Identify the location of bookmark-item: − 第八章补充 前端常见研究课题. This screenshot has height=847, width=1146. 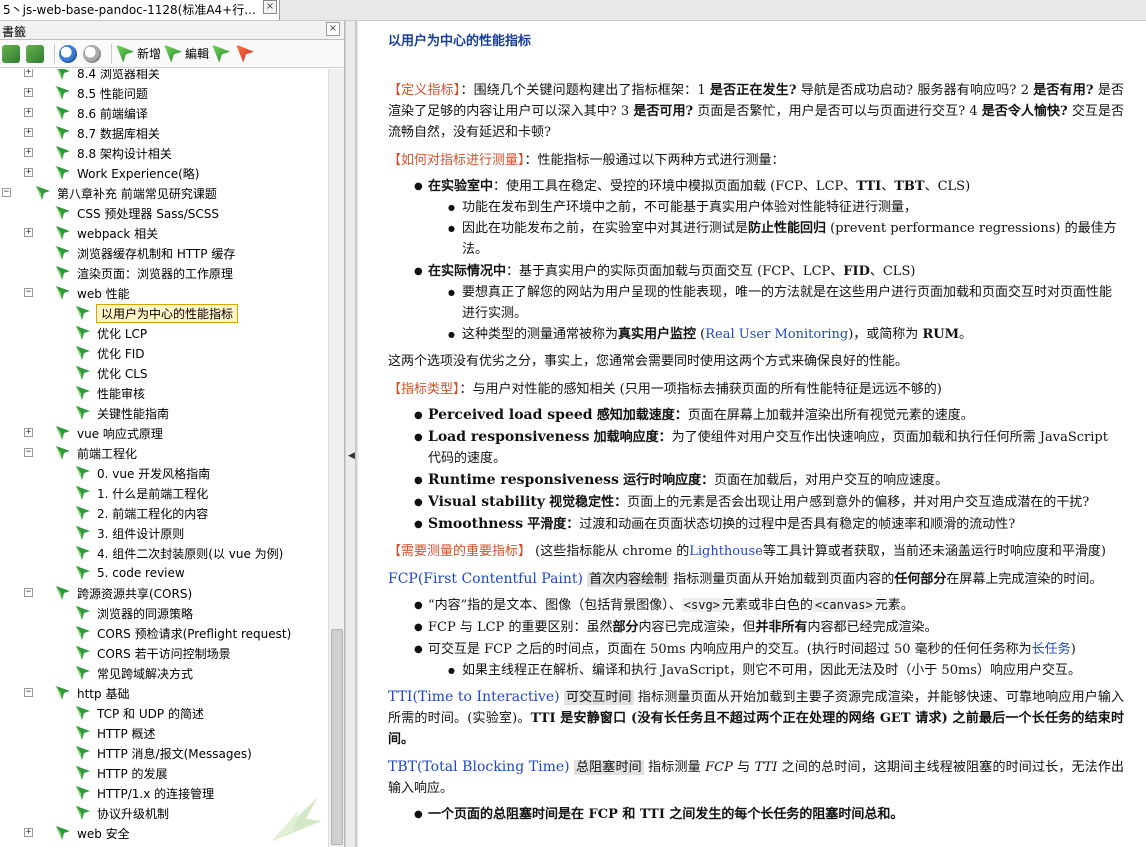
(110, 193).